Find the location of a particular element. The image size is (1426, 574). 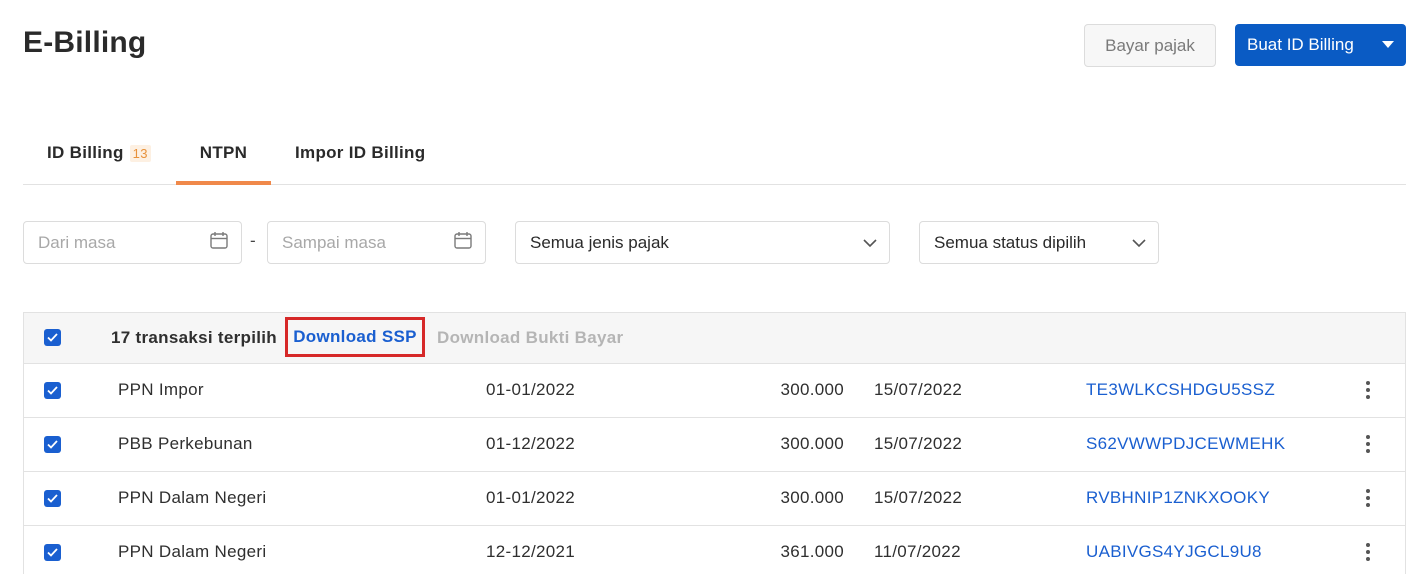

create-billing-button: Buat ID Billing is located at coordinates (1320, 45).